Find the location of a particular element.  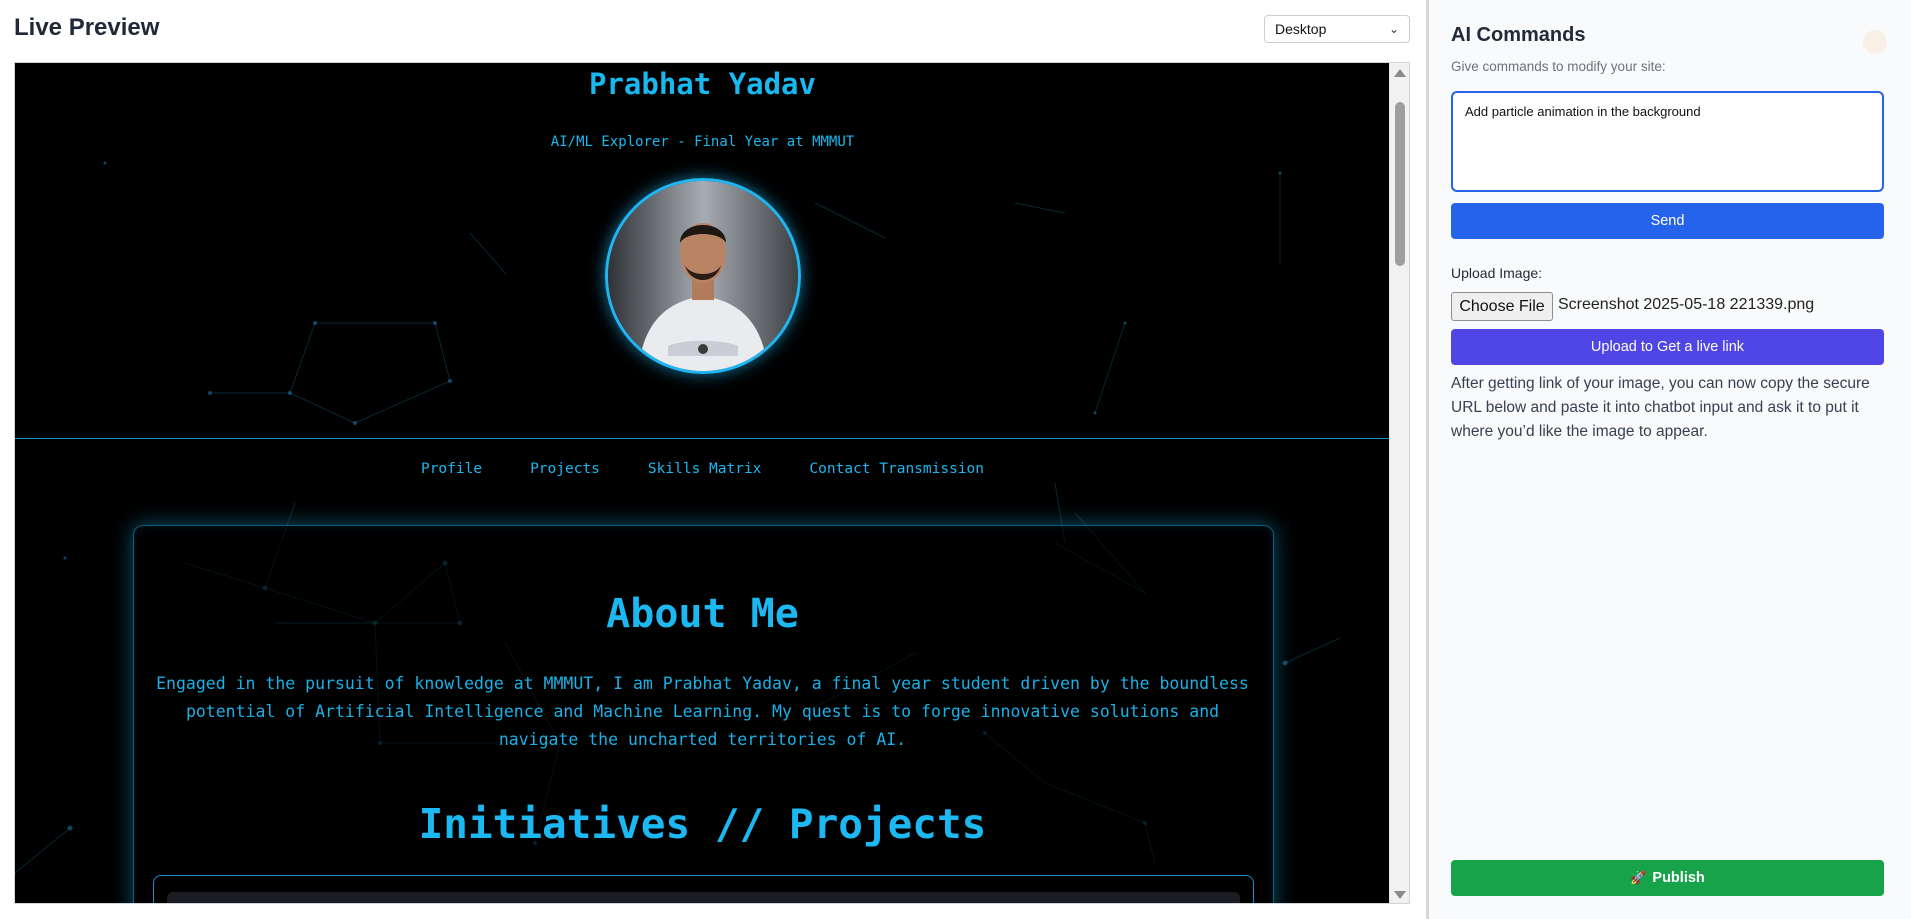

preview-scrollbar is located at coordinates (1399, 483).